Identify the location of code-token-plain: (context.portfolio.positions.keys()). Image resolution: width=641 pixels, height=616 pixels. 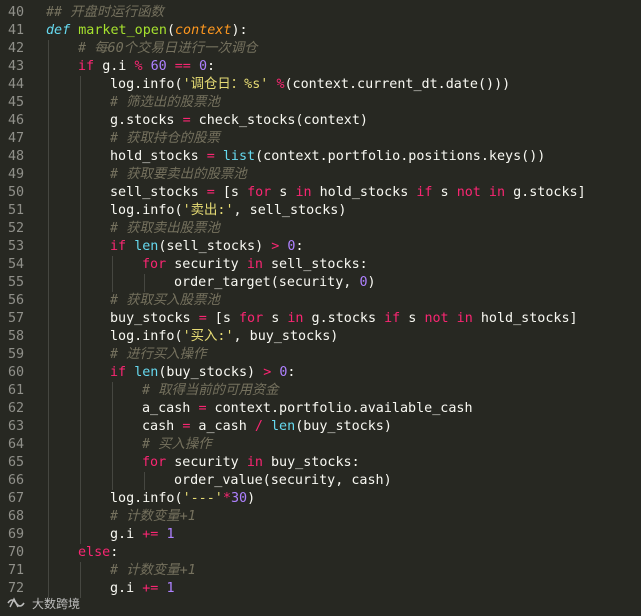
(400, 156).